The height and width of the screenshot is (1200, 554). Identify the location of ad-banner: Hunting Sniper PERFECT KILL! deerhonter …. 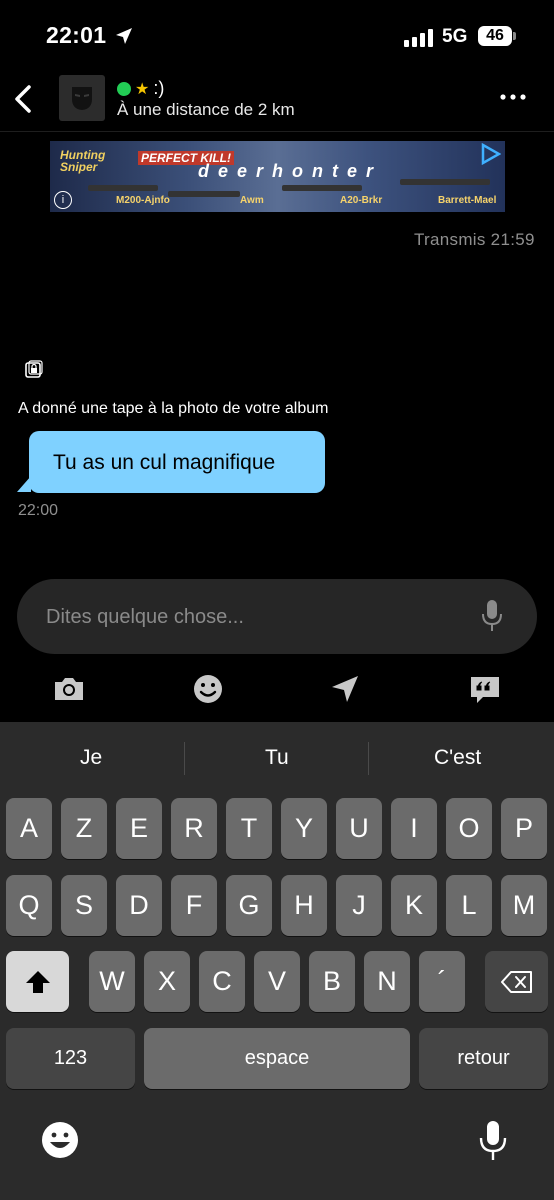
(277, 176).